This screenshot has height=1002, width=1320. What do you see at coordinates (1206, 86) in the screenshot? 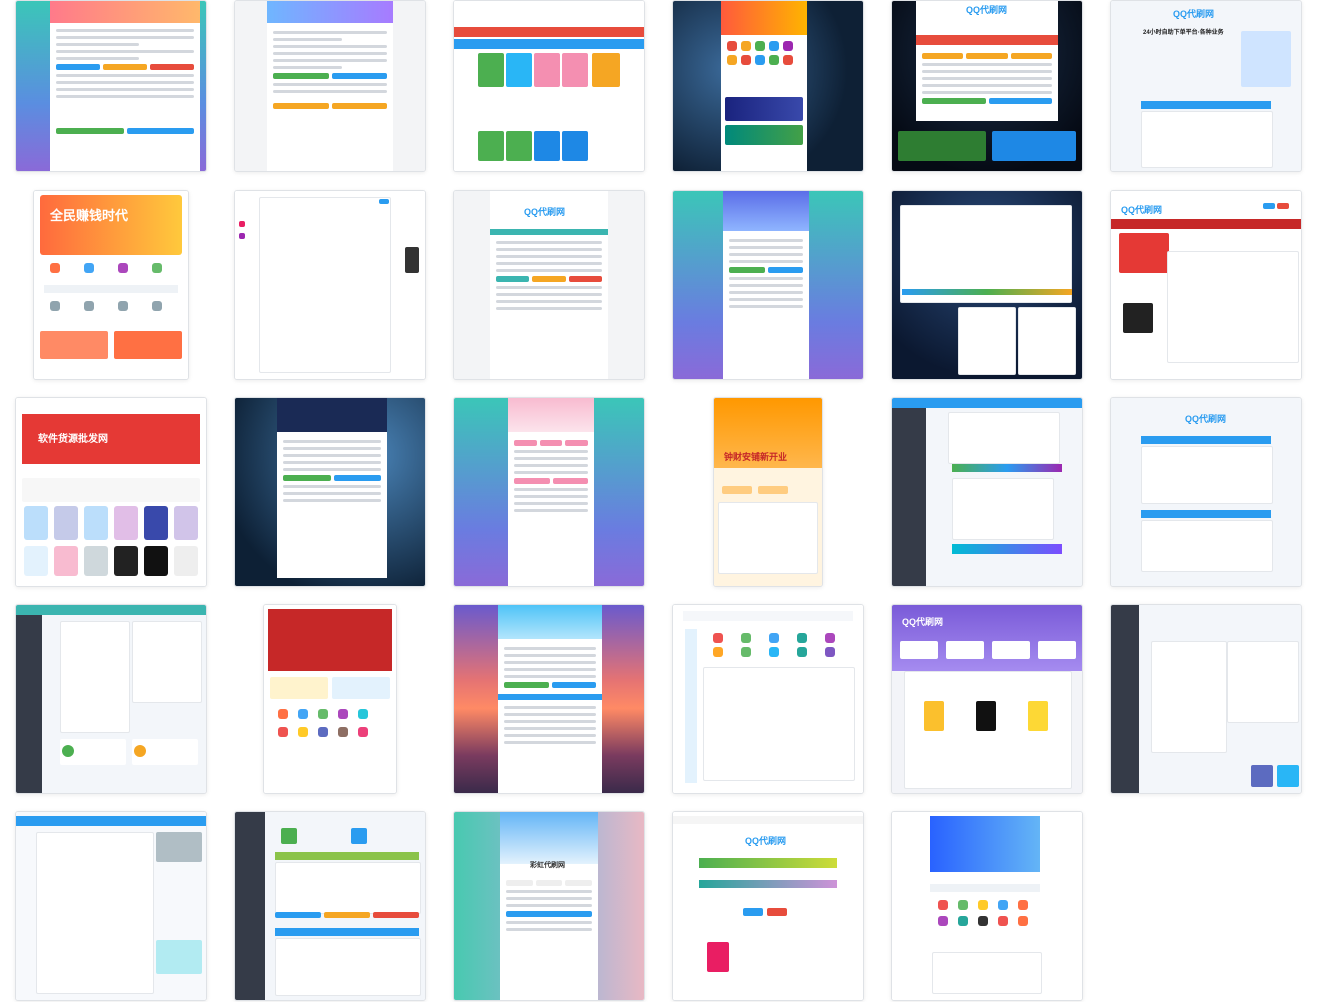
I see `template-card-6: QQ代刷网 24小时自助下单平台·各种业务` at bounding box center [1206, 86].